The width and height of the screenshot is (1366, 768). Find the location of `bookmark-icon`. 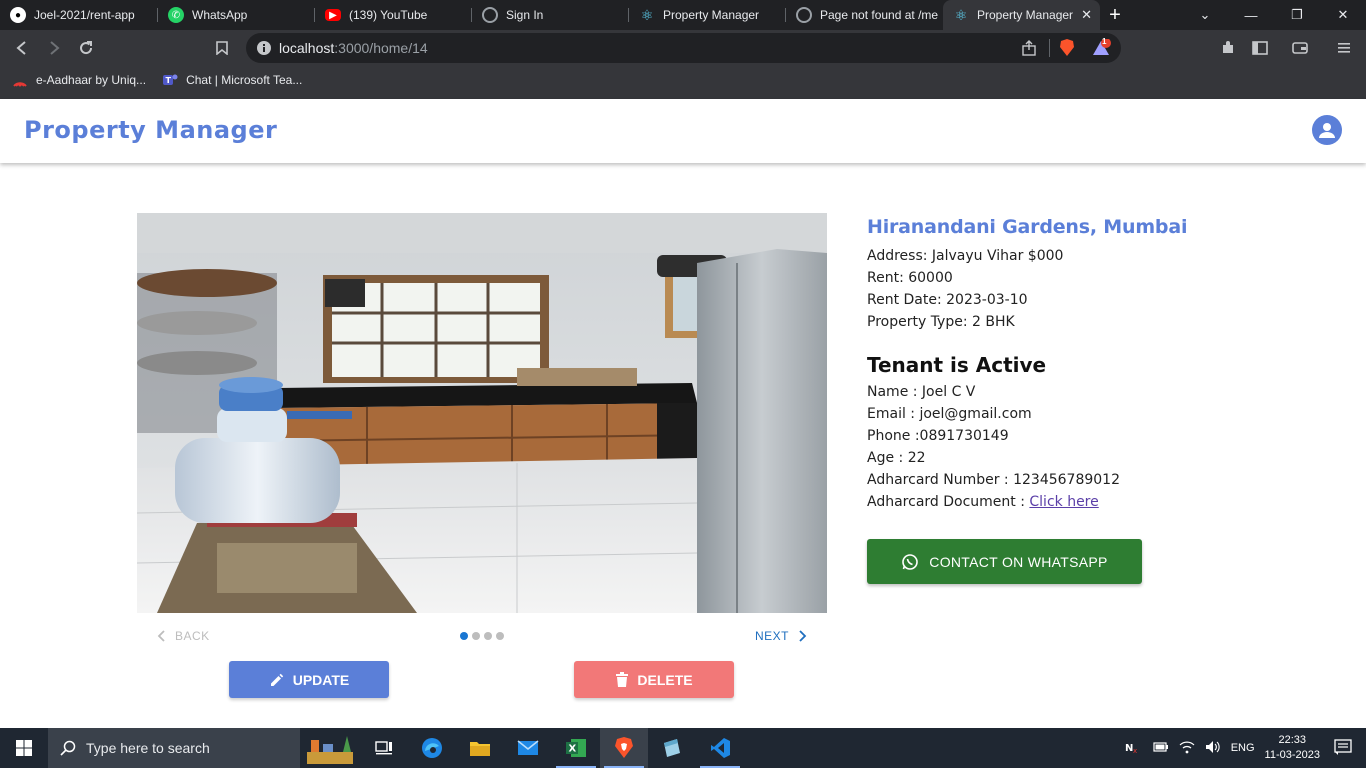

bookmark-icon is located at coordinates (222, 48).